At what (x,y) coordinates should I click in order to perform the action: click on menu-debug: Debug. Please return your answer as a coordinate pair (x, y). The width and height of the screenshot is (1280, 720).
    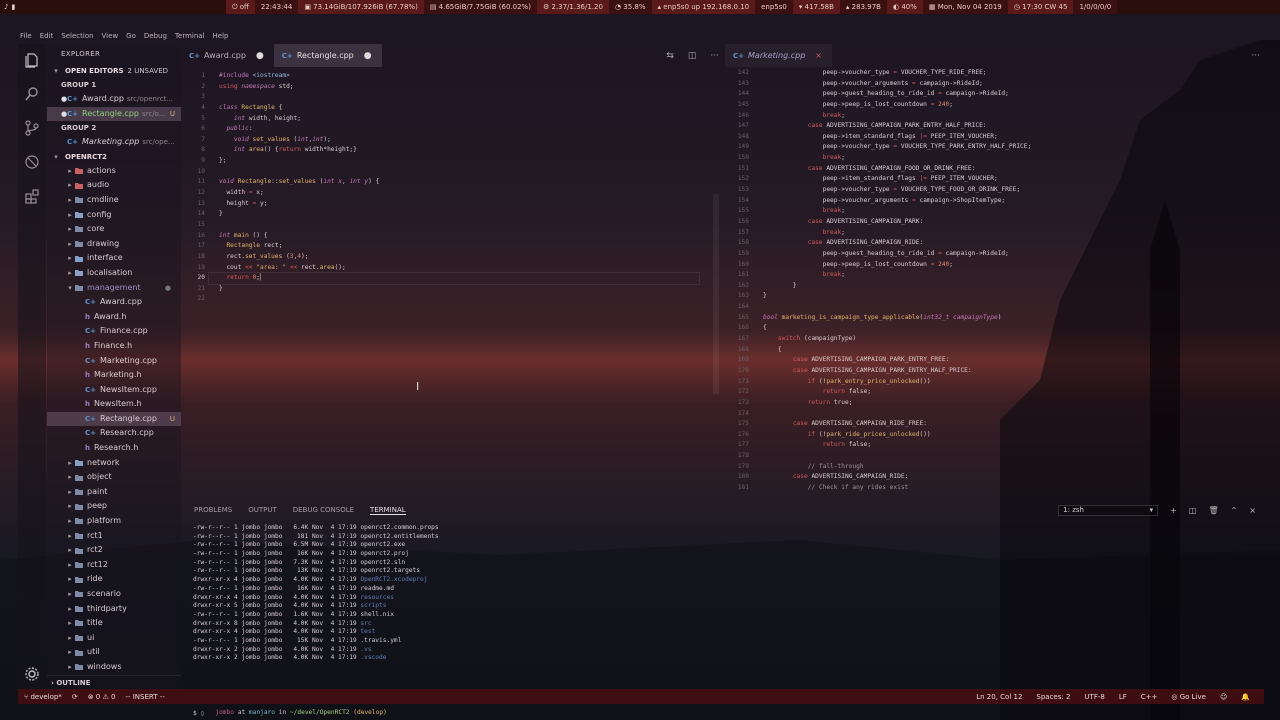
    Looking at the image, I should click on (155, 36).